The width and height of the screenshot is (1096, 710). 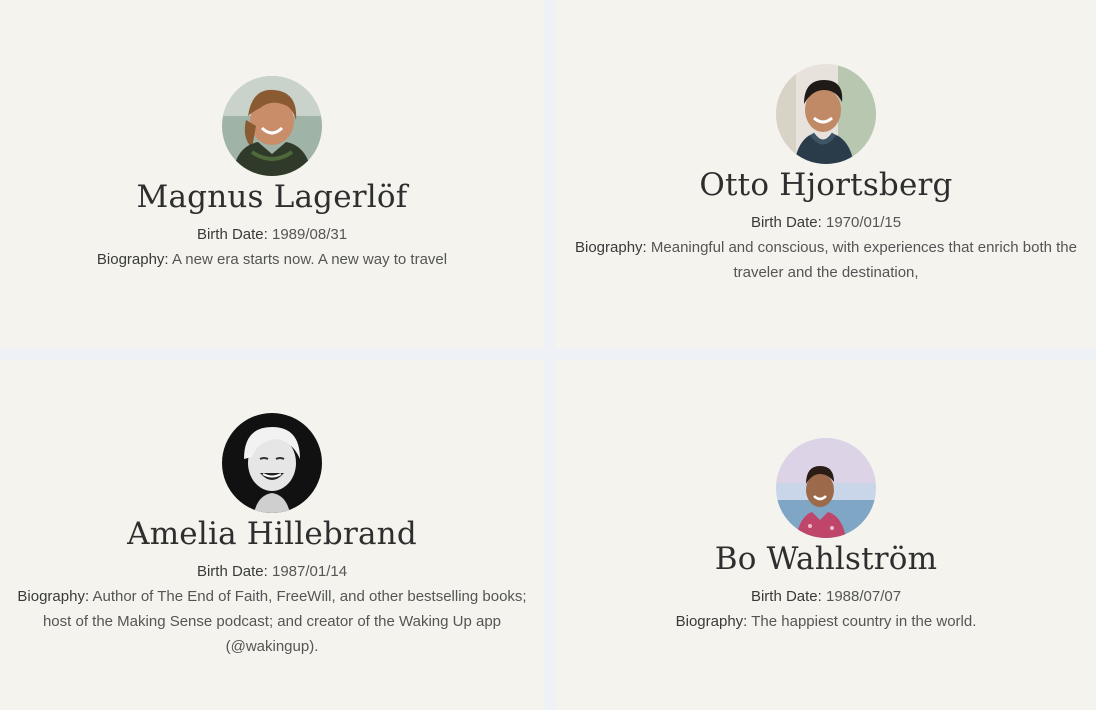 What do you see at coordinates (272, 197) in the screenshot?
I see `author-name: Magnus Lagerlöf` at bounding box center [272, 197].